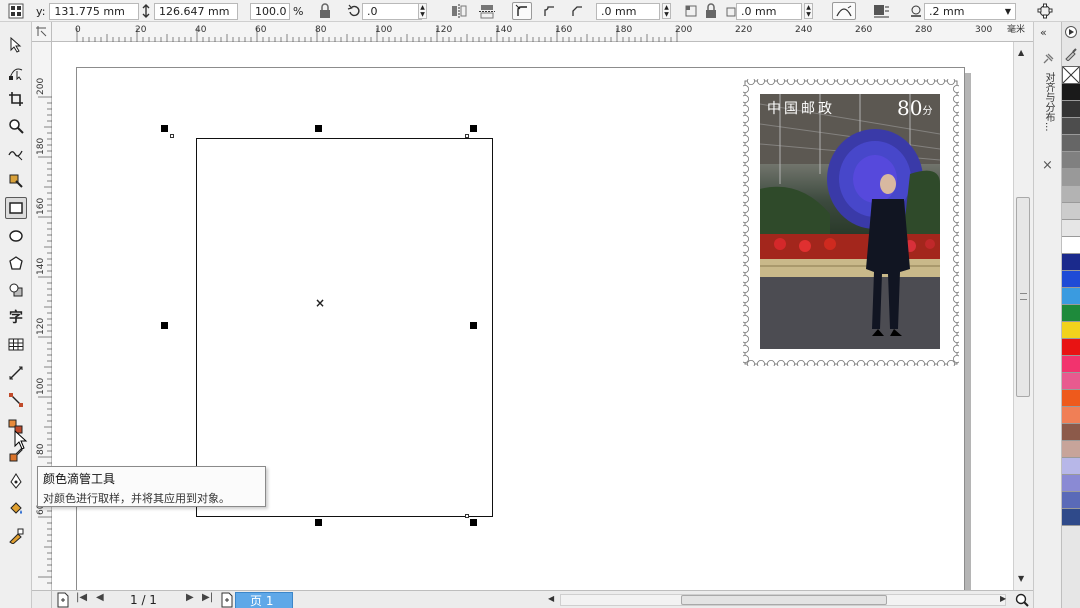  What do you see at coordinates (1047, 165) in the screenshot?
I see `docker-close-icon: ×` at bounding box center [1047, 165].